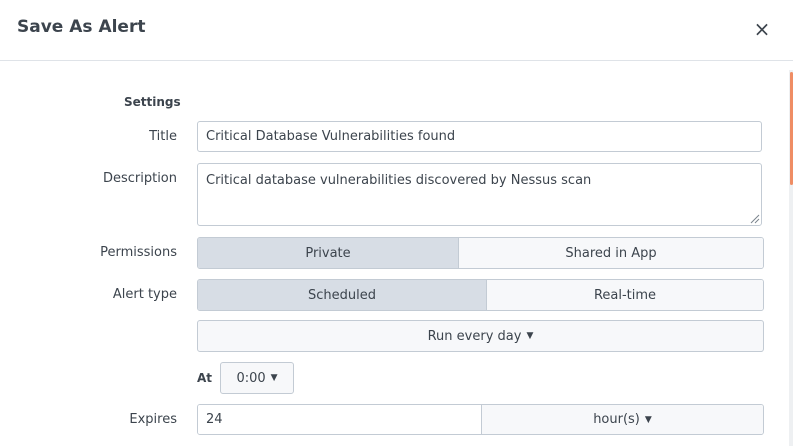 This screenshot has width=793, height=446. I want to click on at-label: At, so click(205, 378).